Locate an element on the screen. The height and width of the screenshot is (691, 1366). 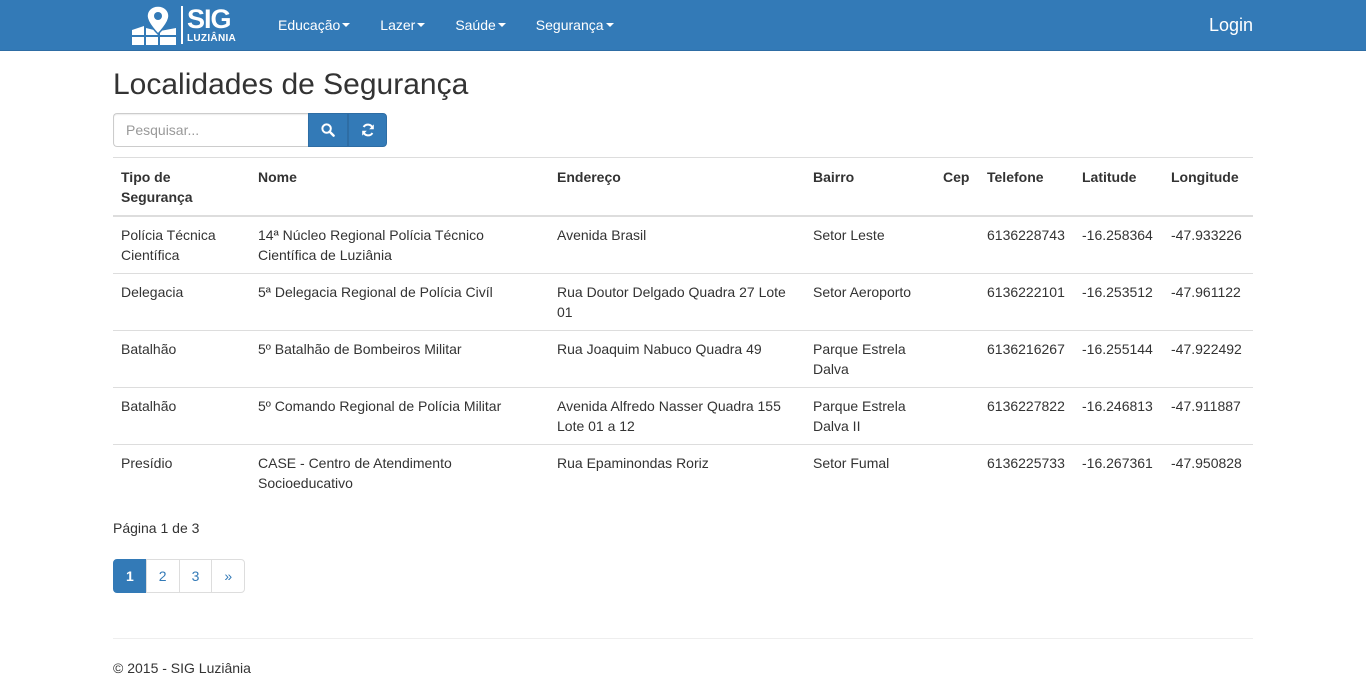
col-header-nome: Nome is located at coordinates (399, 187).